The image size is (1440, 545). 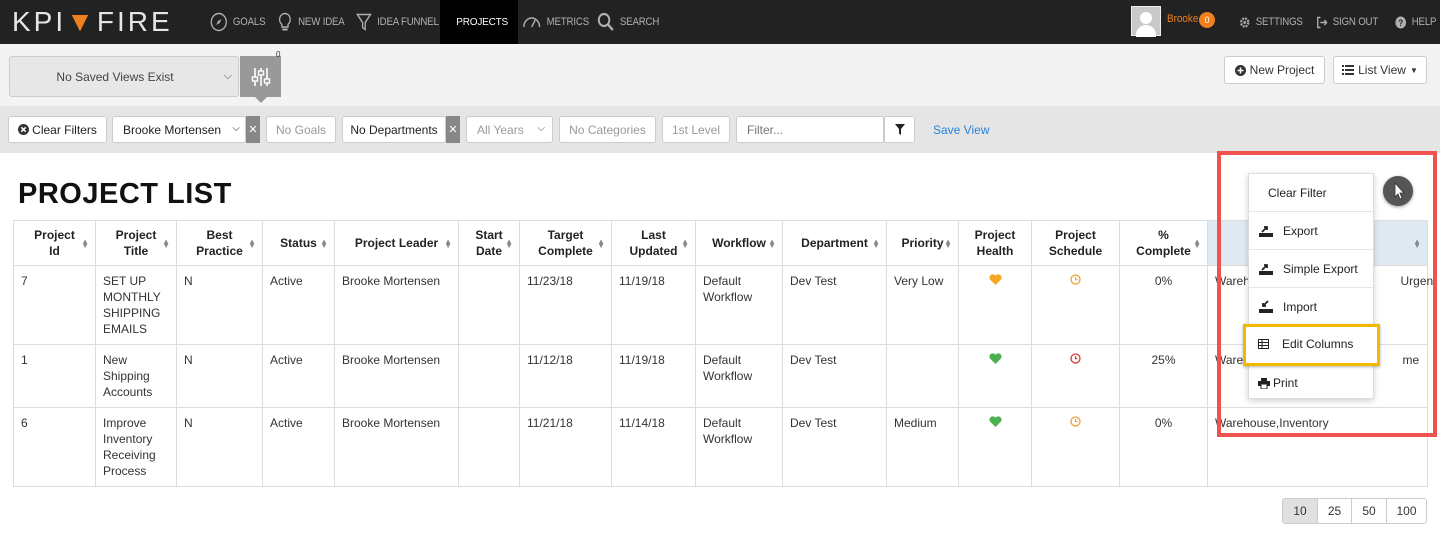 I want to click on saved-views-select: No Saved Views Exist ⌵, so click(x=124, y=76).